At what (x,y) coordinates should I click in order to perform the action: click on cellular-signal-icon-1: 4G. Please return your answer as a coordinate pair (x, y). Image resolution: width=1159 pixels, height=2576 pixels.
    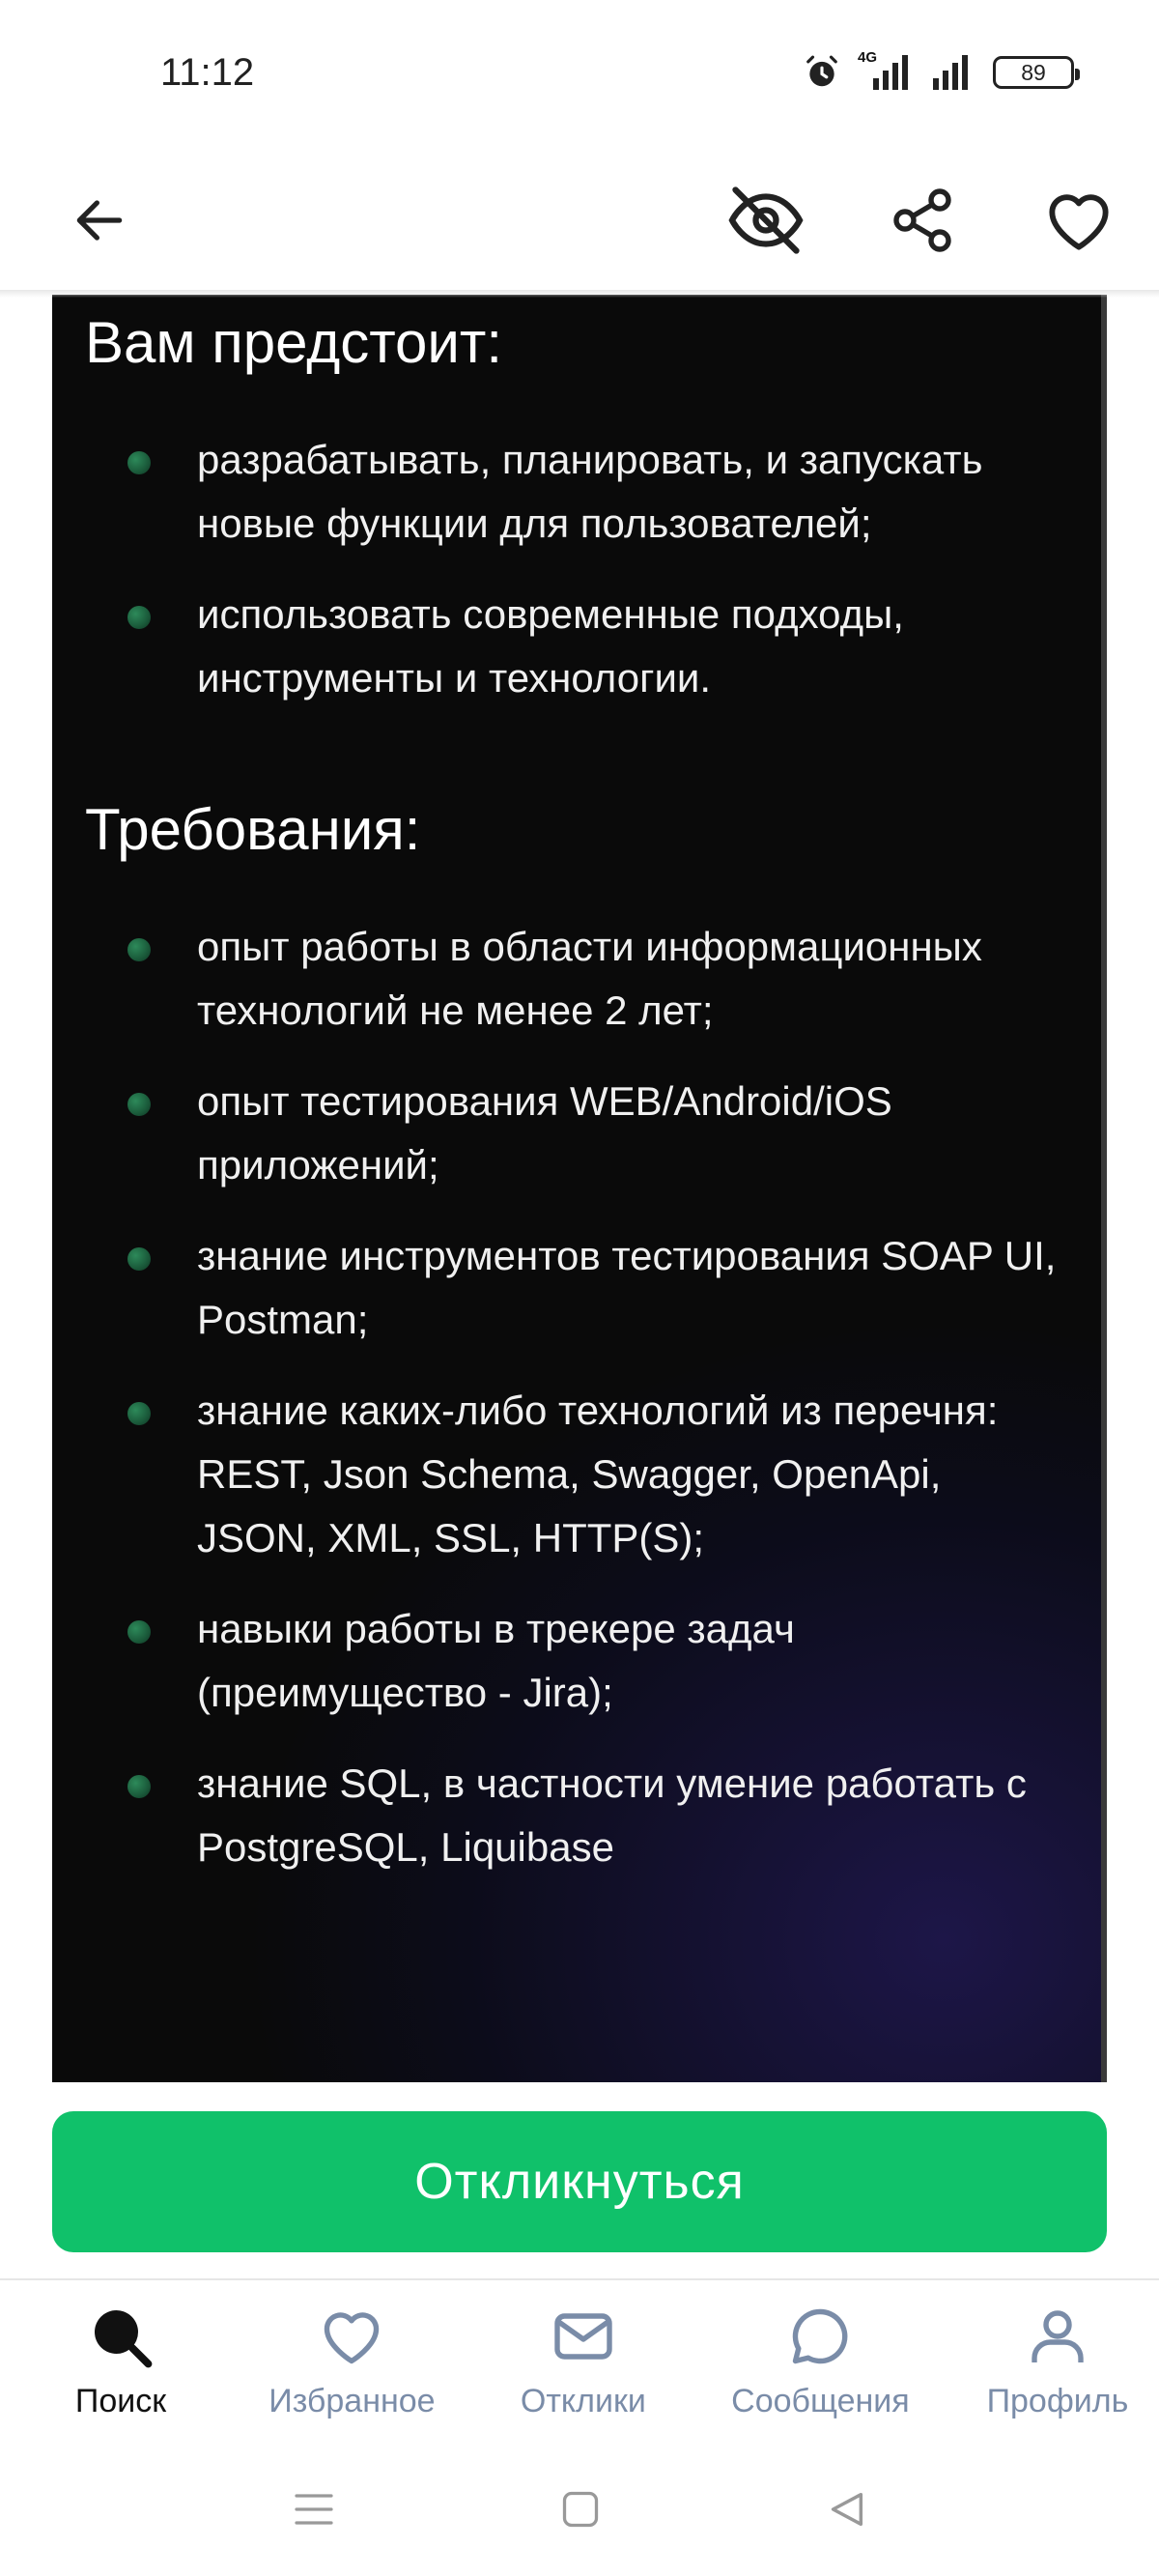
    Looking at the image, I should click on (885, 70).